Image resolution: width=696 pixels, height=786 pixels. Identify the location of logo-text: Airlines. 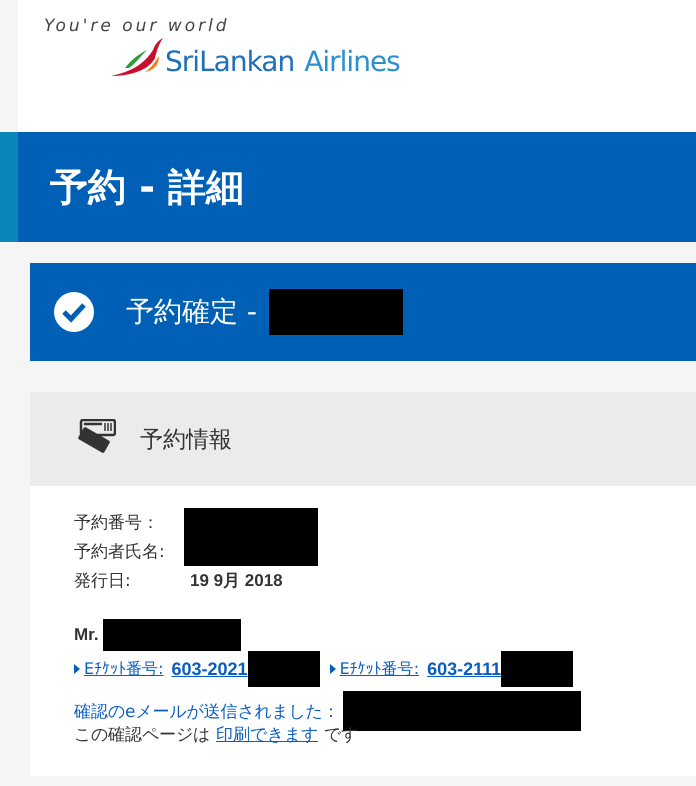
(352, 61).